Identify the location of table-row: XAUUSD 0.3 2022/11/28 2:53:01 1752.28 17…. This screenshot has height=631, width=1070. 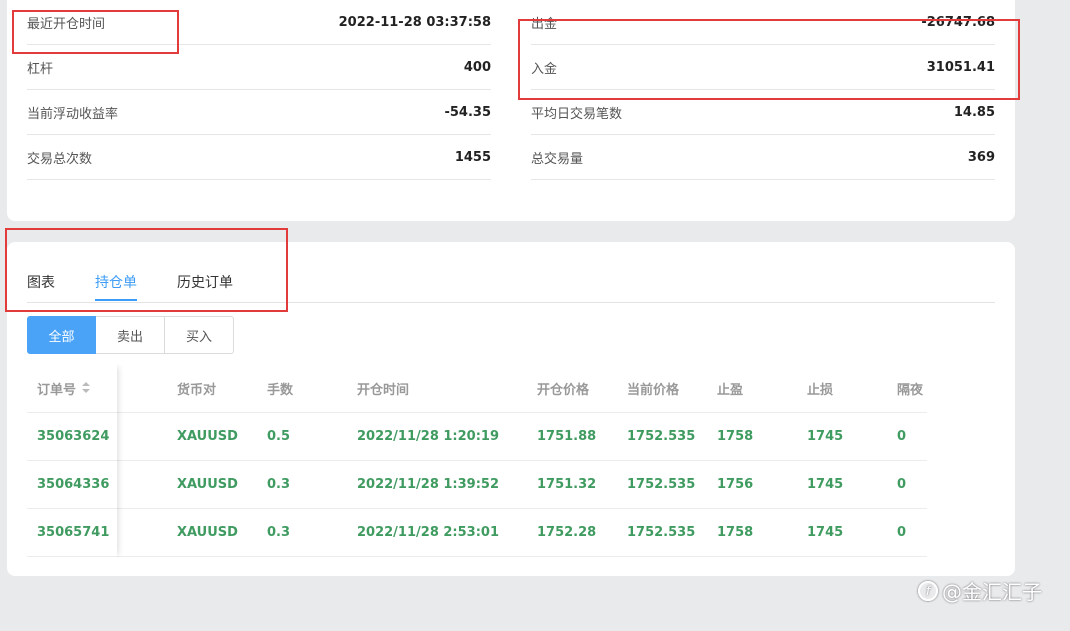
(477, 532).